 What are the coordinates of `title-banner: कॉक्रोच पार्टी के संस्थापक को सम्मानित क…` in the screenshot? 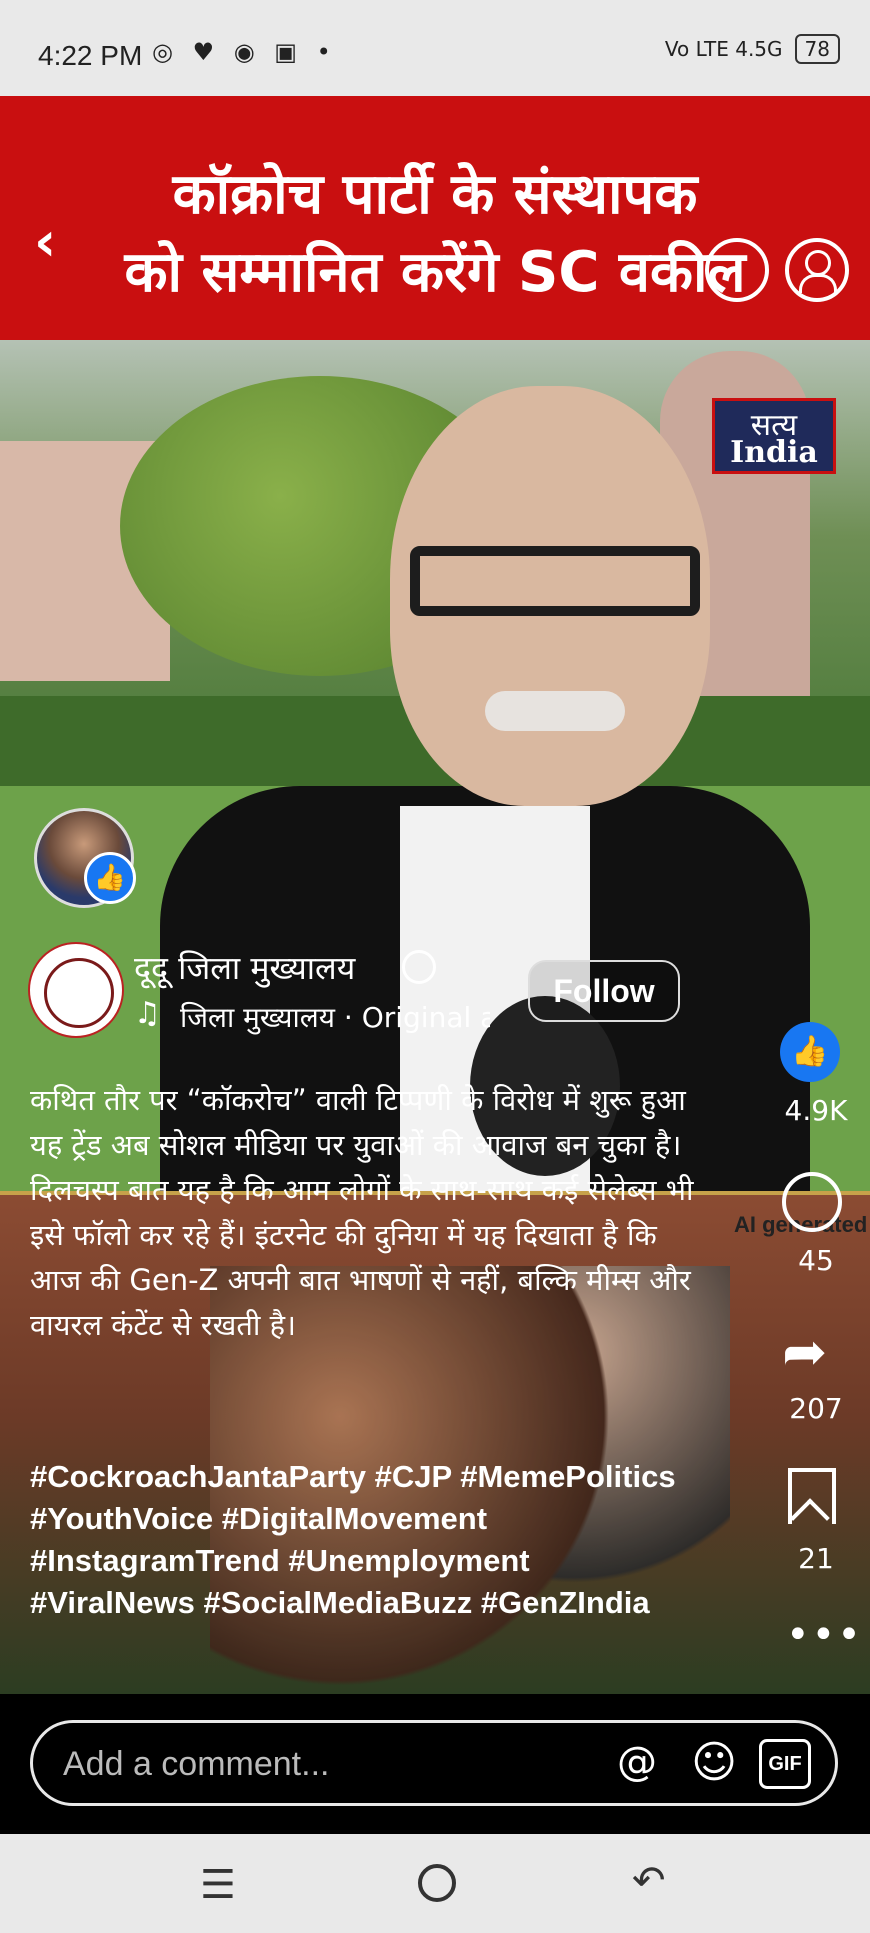 It's located at (435, 218).